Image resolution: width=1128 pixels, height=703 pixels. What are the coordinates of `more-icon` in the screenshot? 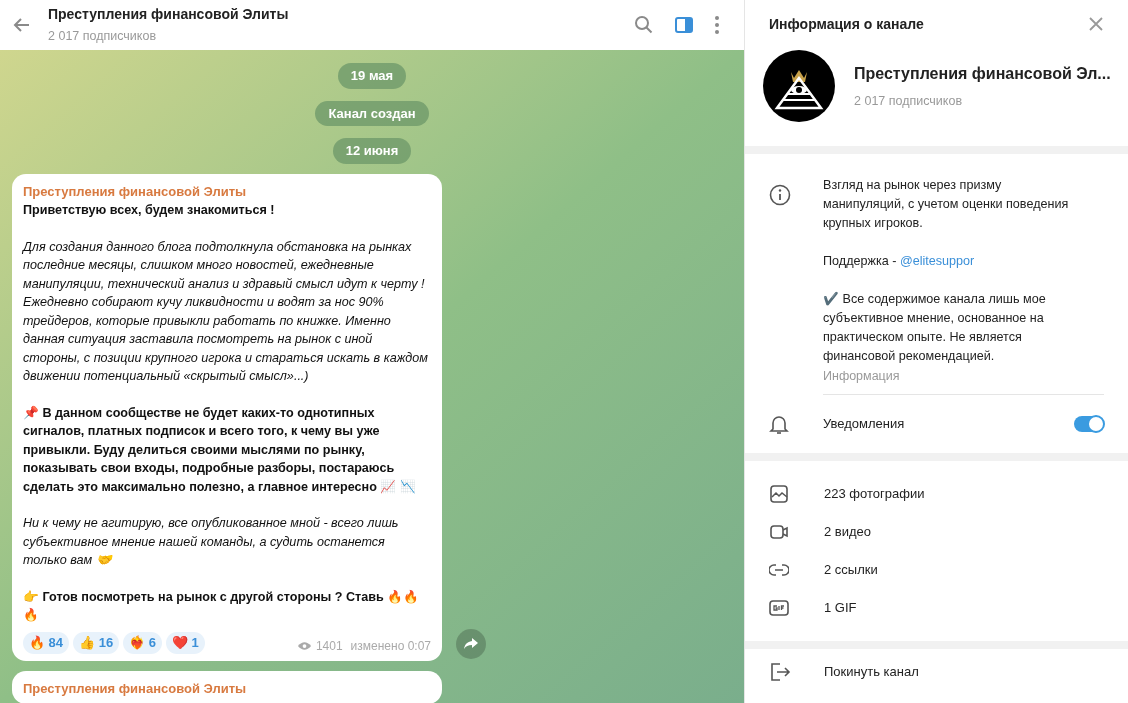 It's located at (717, 25).